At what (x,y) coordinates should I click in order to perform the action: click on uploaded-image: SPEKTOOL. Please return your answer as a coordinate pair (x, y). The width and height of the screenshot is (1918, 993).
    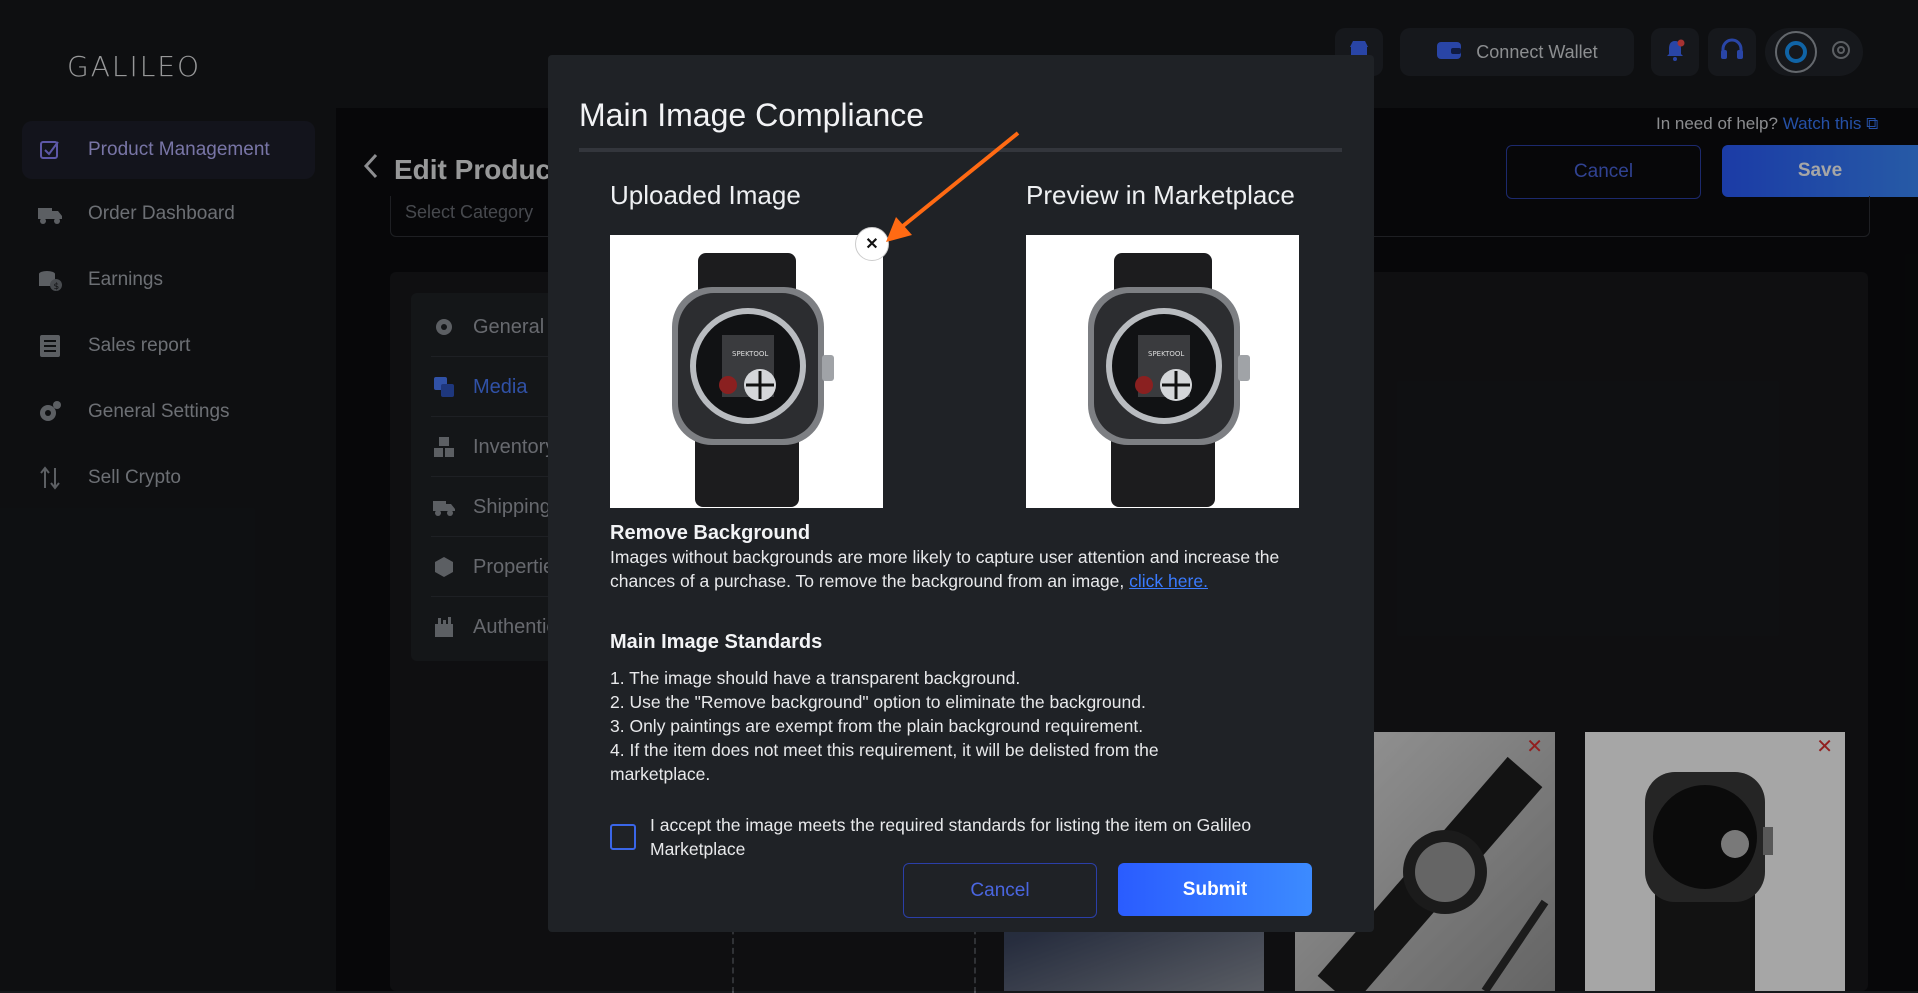
    Looking at the image, I should click on (746, 371).